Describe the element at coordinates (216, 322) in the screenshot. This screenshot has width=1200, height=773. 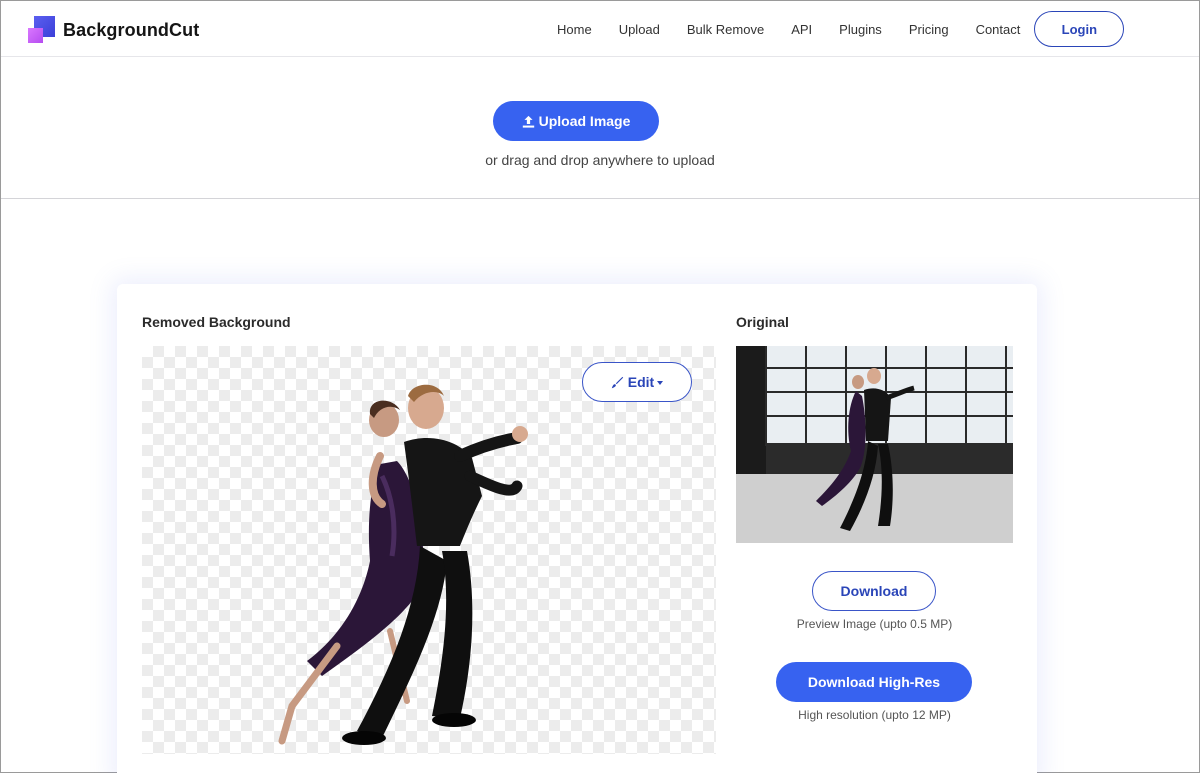
I see `removed-background-title: Removed Background` at that location.